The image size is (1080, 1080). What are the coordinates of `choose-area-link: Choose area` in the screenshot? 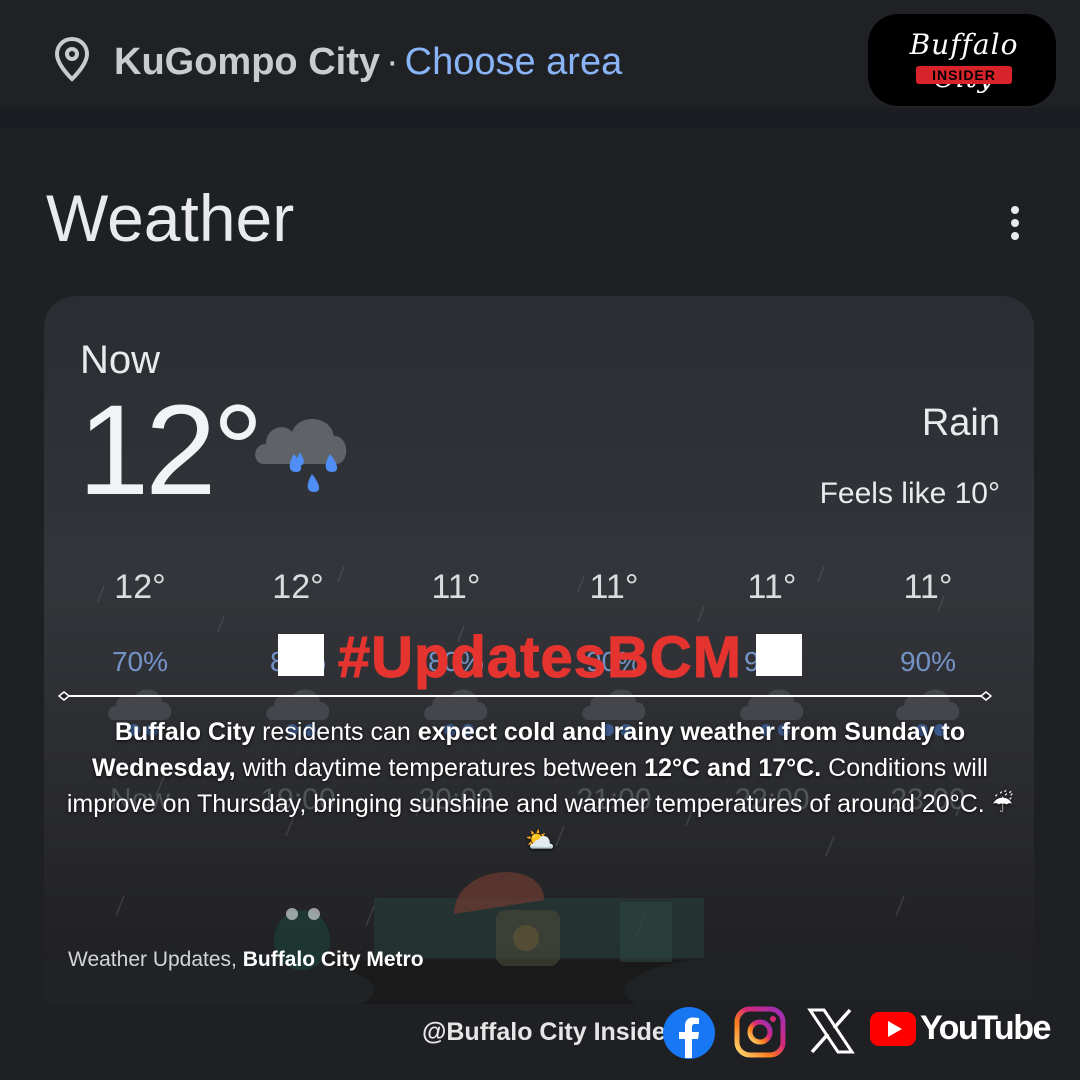 It's located at (514, 62).